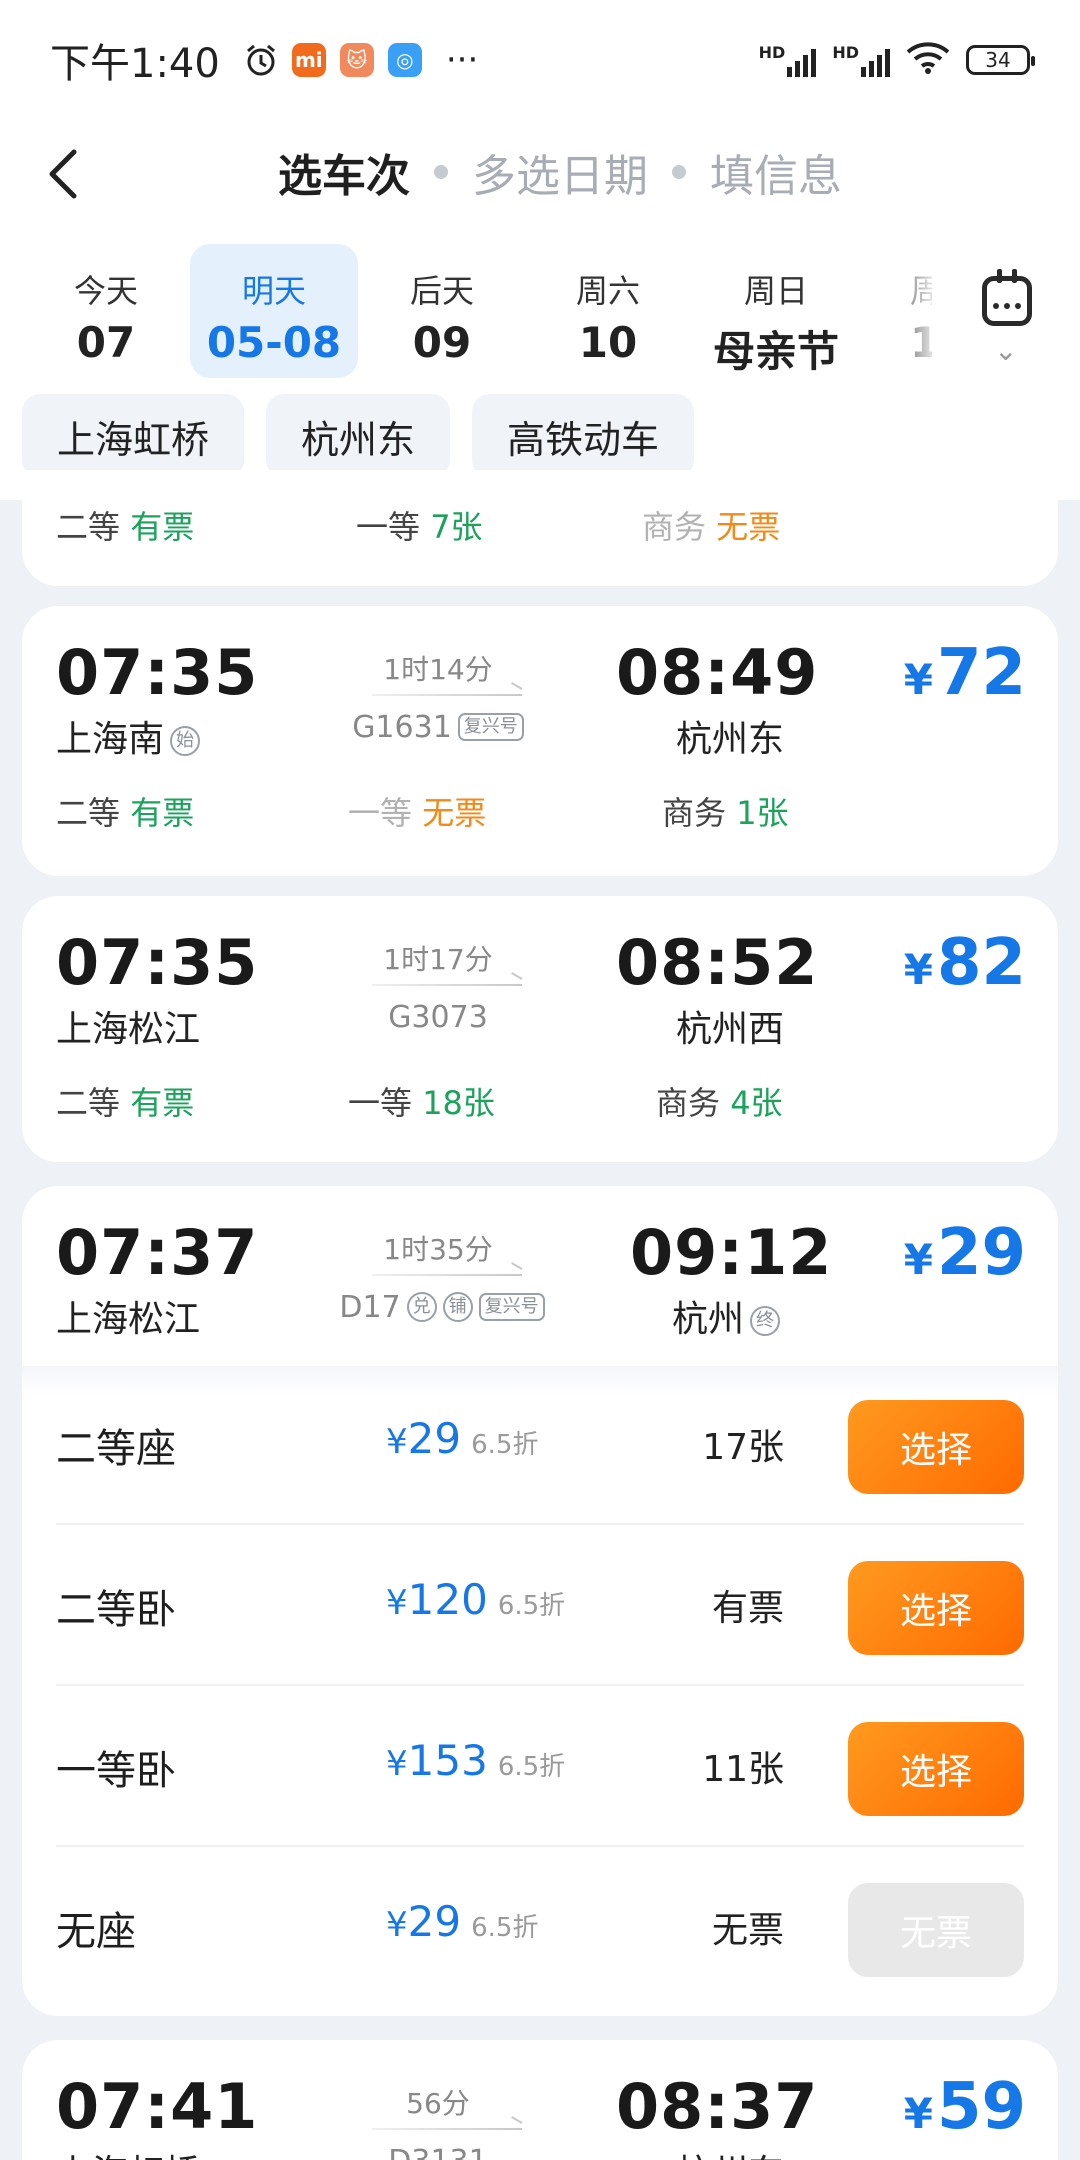  What do you see at coordinates (419, 527) in the screenshot?
I see `seat-summary-1st: 一等 7张` at bounding box center [419, 527].